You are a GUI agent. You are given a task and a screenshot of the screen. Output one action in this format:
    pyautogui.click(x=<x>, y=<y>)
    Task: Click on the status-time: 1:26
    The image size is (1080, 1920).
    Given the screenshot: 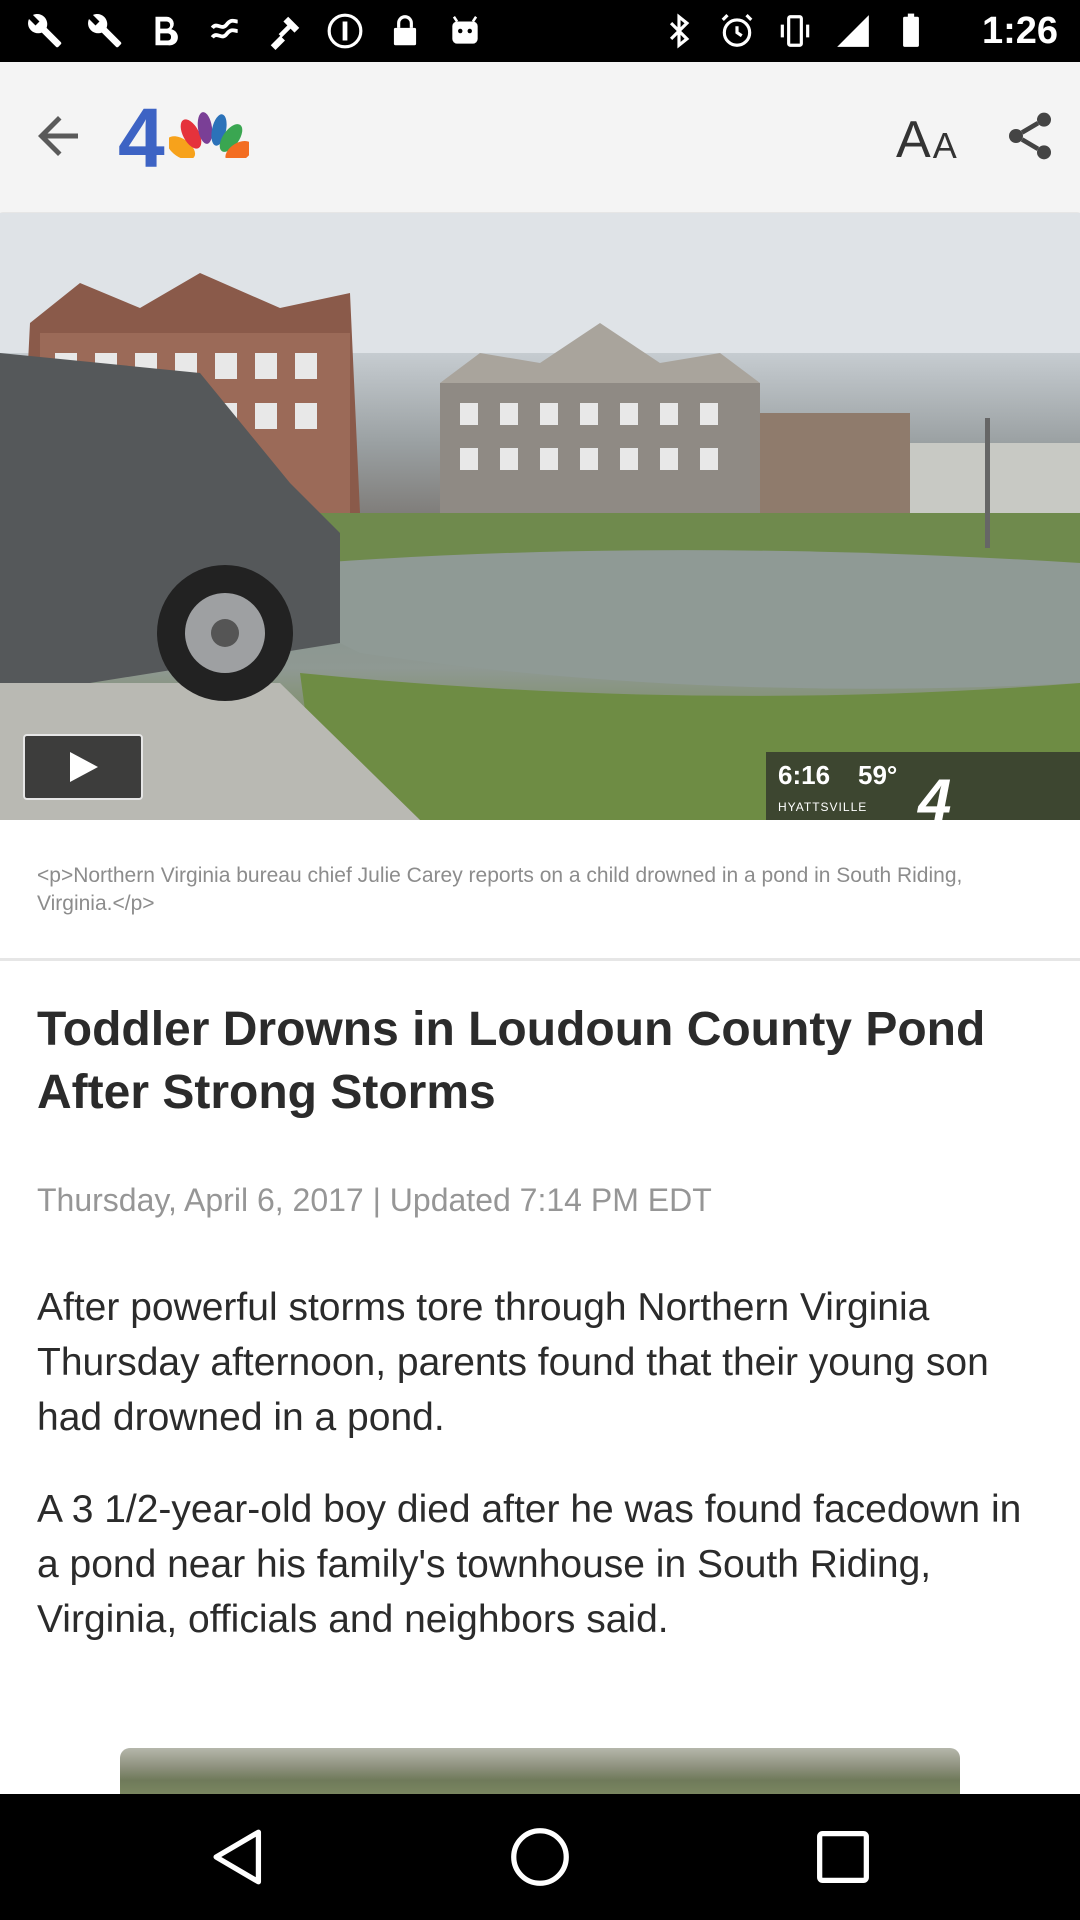 What is the action you would take?
    pyautogui.click(x=1019, y=31)
    